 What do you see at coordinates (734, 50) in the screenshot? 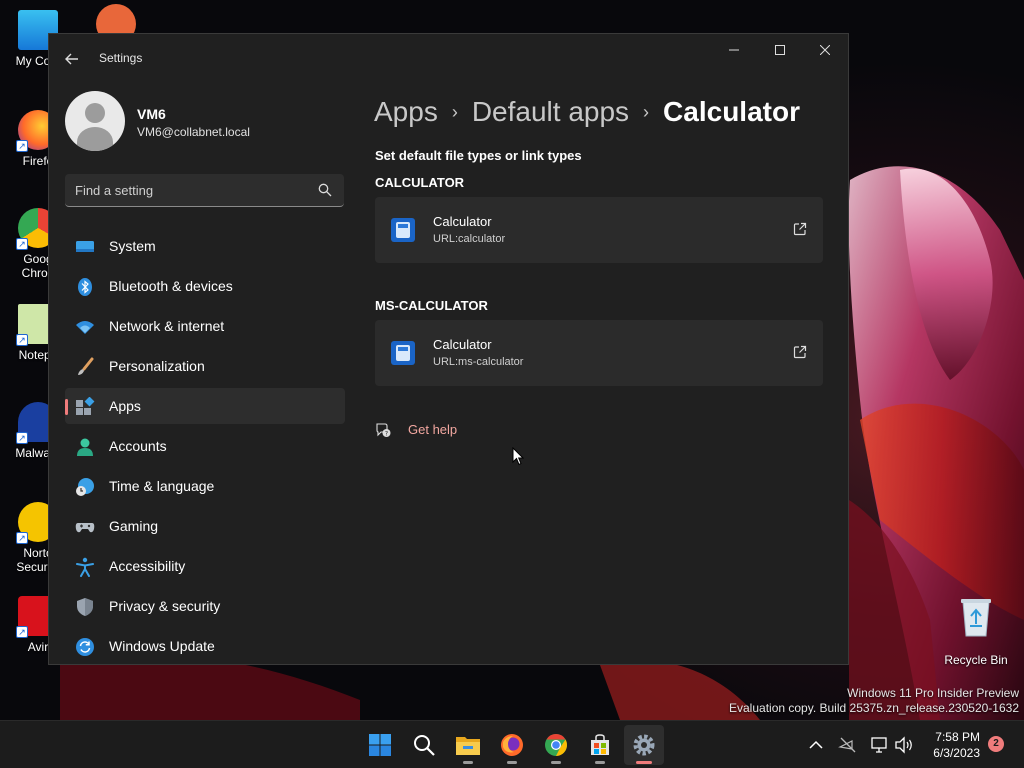
I see `minimize-button` at bounding box center [734, 50].